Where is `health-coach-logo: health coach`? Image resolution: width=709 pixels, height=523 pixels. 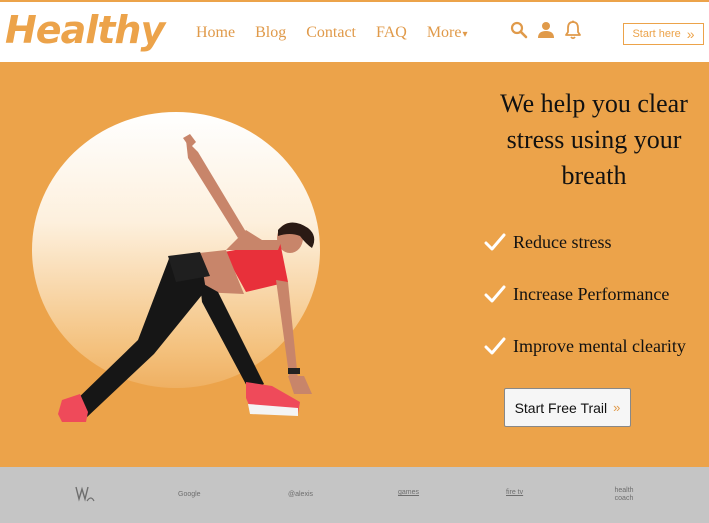 health-coach-logo: health coach is located at coordinates (624, 494).